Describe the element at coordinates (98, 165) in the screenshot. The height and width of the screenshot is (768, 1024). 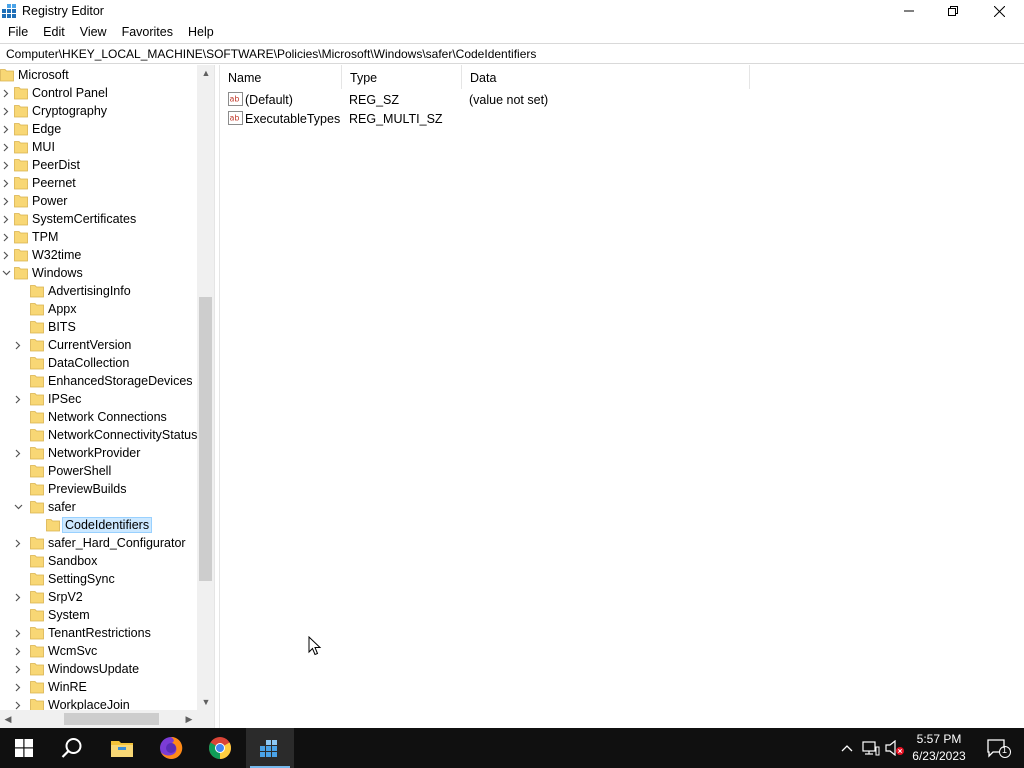
I see `tree-item: PeerDist` at that location.